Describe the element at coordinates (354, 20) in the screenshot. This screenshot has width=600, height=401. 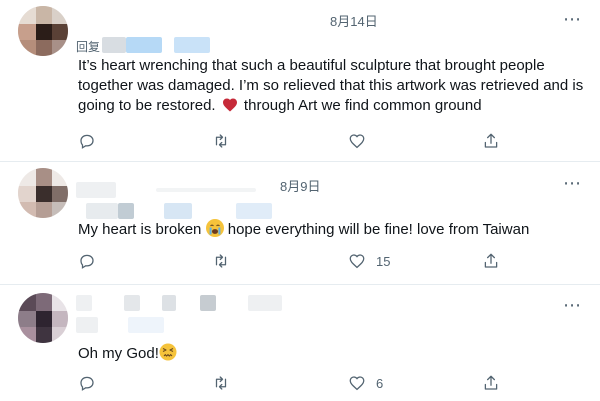
I see `tweet-date: 8月14日` at that location.